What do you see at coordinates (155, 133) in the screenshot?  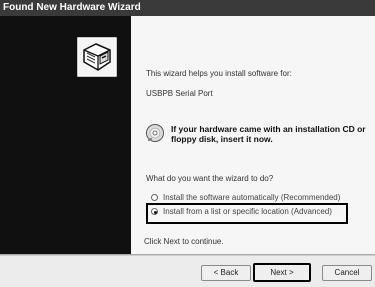 I see `cd-icon` at bounding box center [155, 133].